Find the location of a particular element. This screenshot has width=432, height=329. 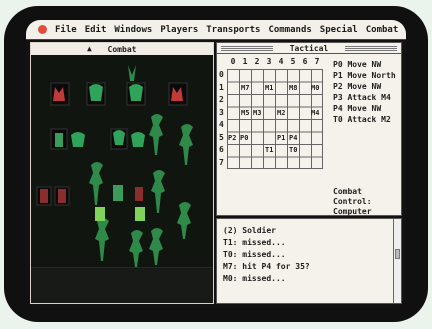

menu-file: File is located at coordinates (66, 30).